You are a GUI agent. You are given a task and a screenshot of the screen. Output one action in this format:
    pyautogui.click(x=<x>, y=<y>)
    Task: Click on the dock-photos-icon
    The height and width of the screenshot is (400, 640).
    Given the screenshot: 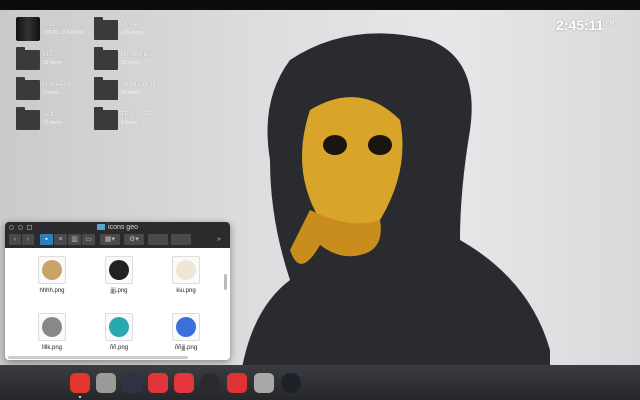 What is the action you would take?
    pyautogui.click(x=237, y=383)
    